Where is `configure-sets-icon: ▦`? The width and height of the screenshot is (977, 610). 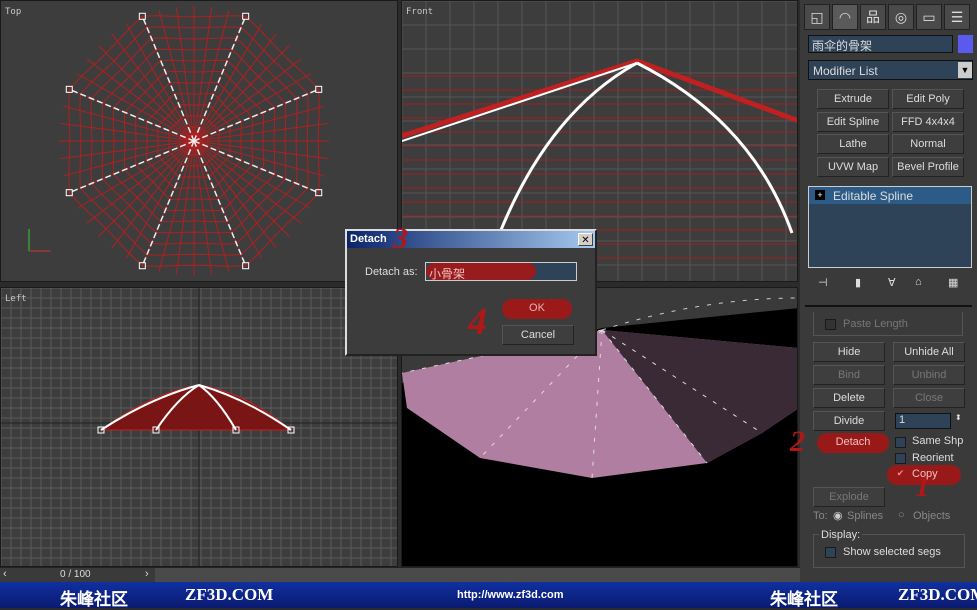
configure-sets-icon: ▦ is located at coordinates (953, 282).